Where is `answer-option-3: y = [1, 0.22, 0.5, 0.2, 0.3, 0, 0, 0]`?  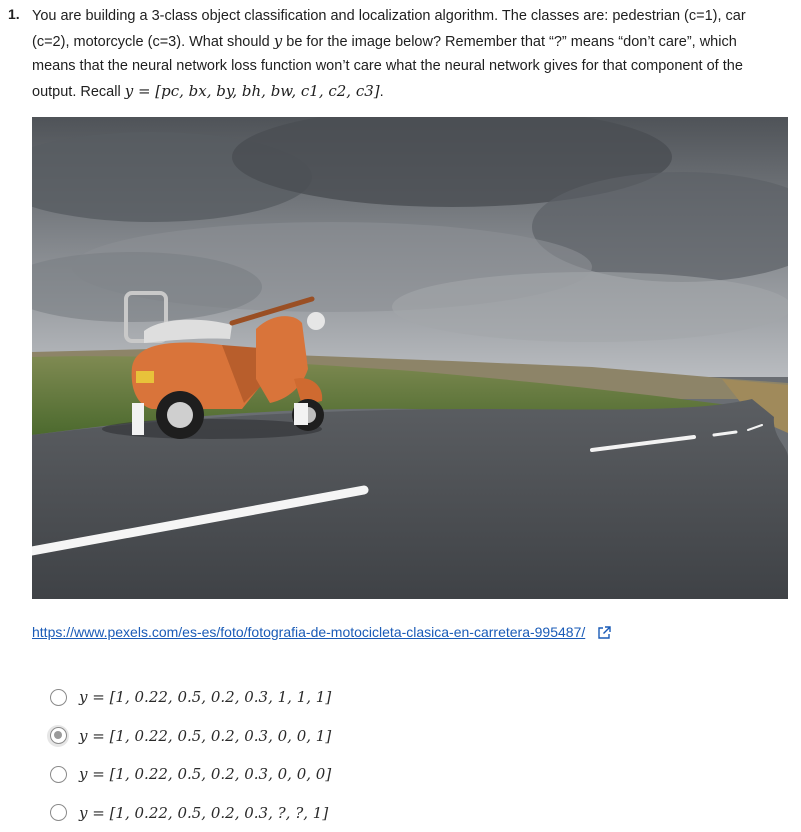
answer-option-3: y = [1, 0.22, 0.5, 0.2, 0.3, 0, 0, 0] is located at coordinates (189, 774).